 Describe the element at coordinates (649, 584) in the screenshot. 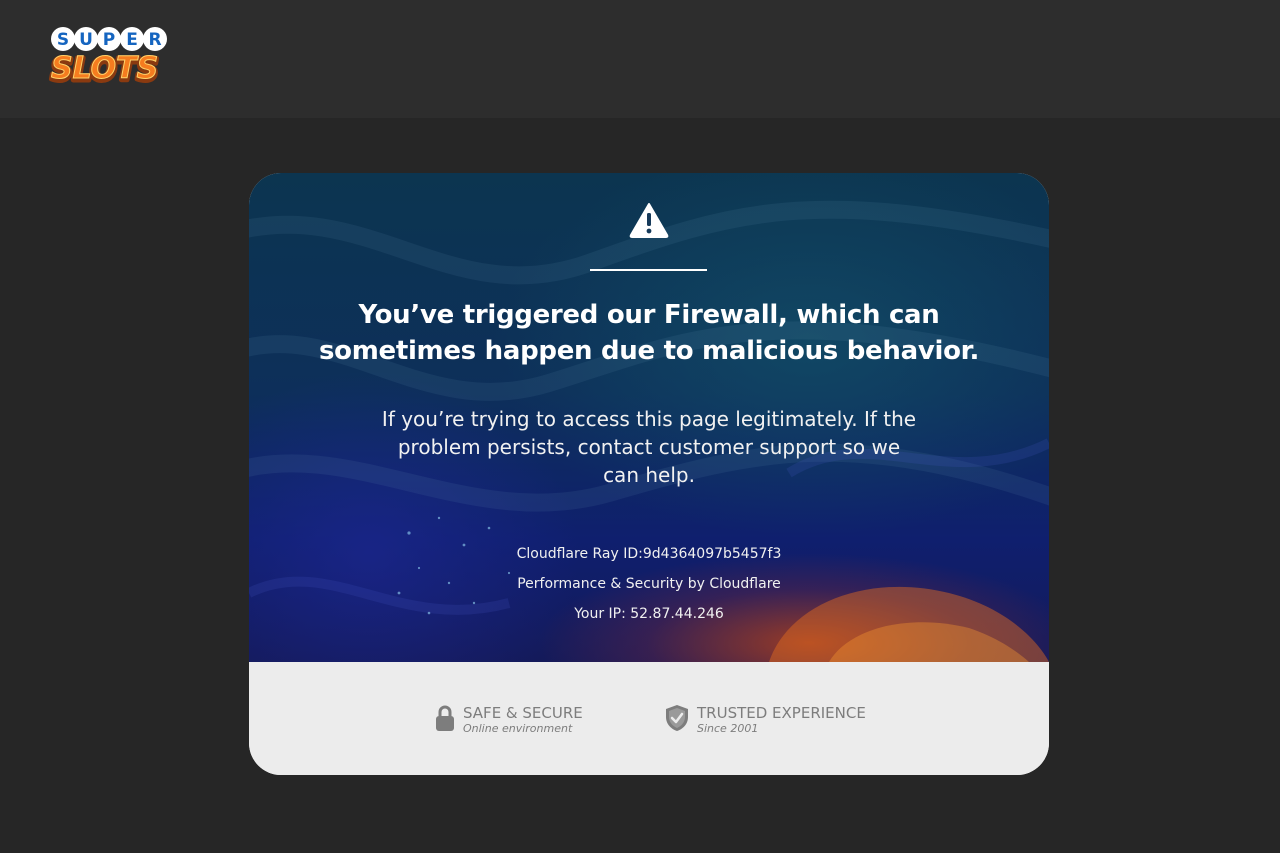

I see `cloudflare-credit: Performance & Security by Cloudflare` at that location.